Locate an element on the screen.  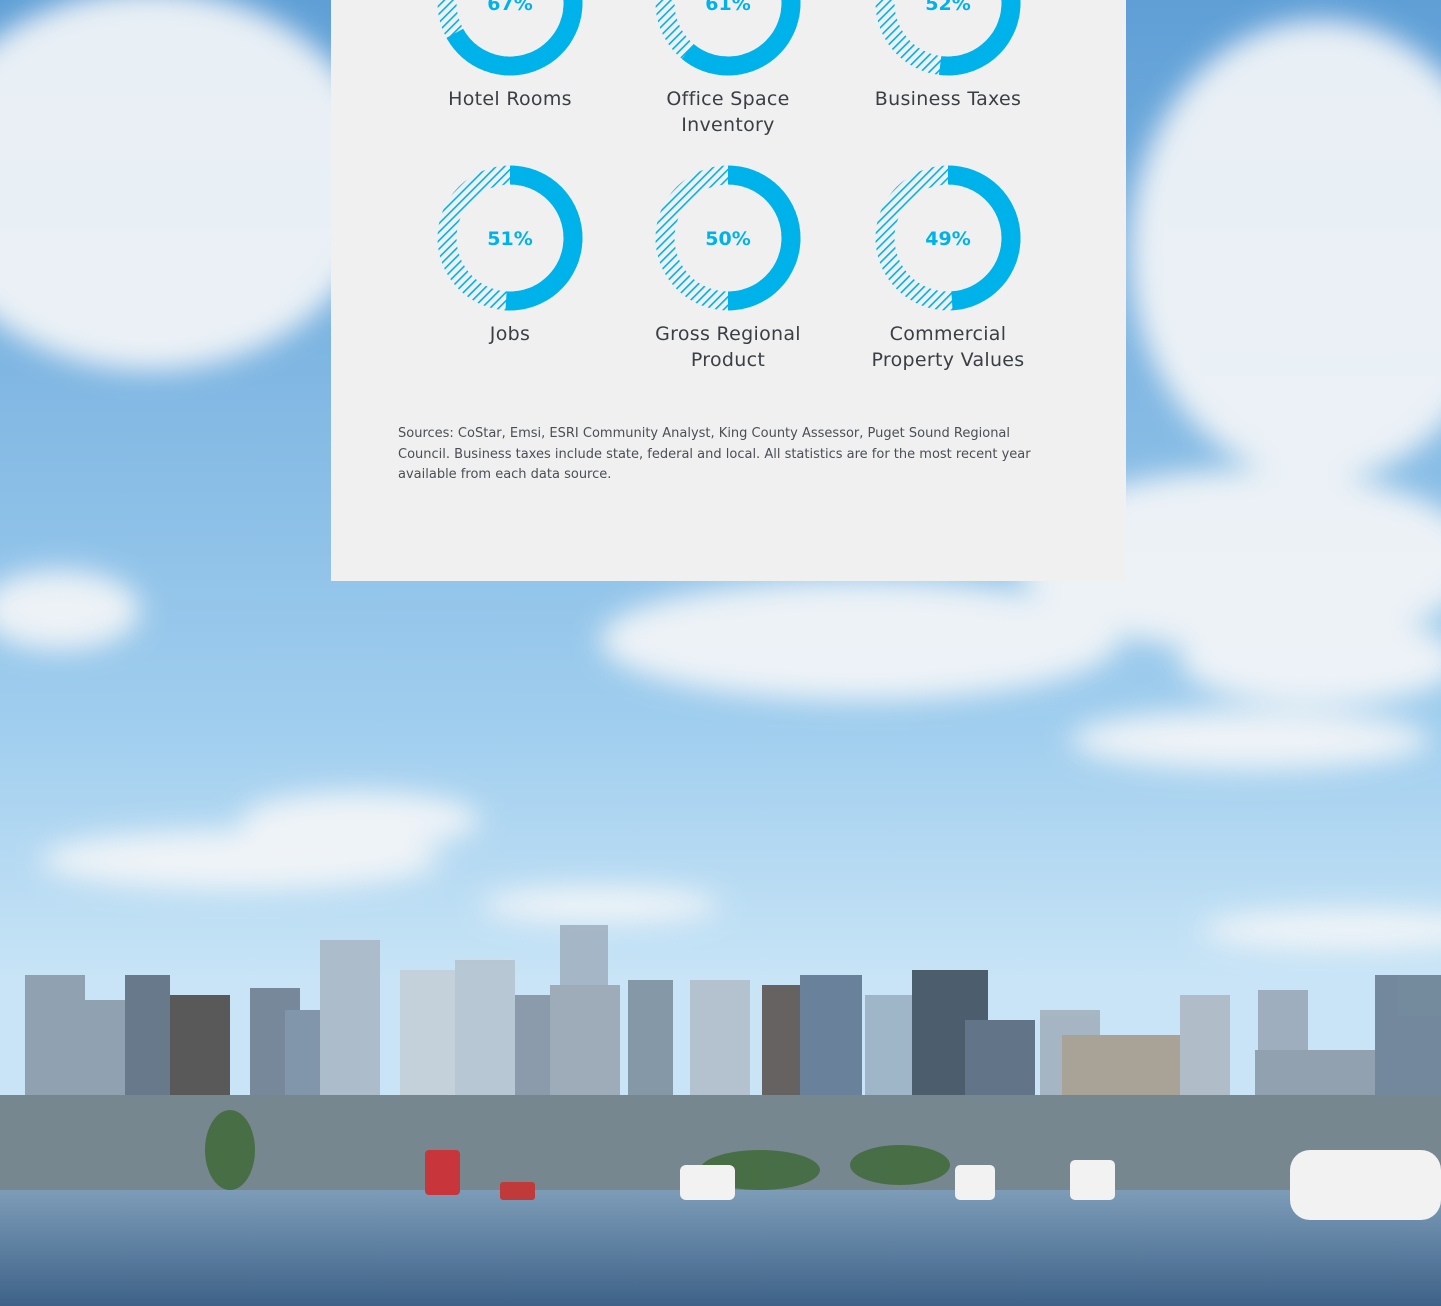
stat-label: Gross Regional Product is located at coordinates (728, 347).